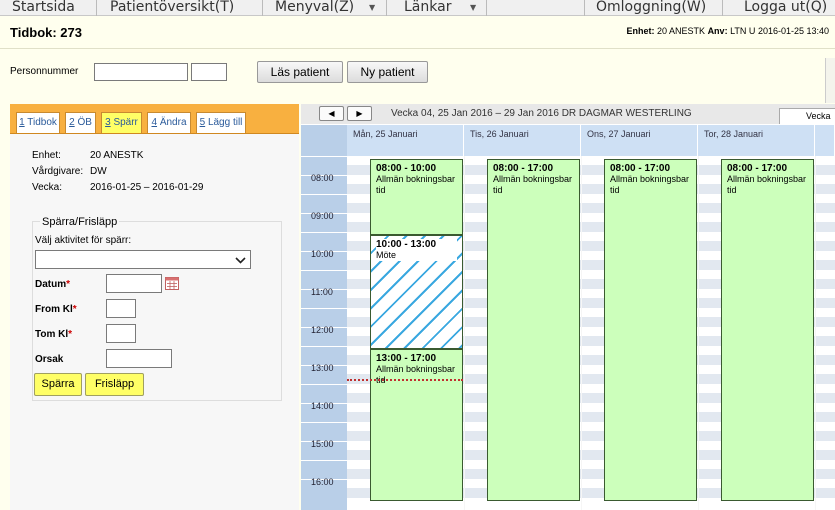  What do you see at coordinates (416, 244) in the screenshot?
I see `event-time: 10:00 - 13:00` at bounding box center [416, 244].